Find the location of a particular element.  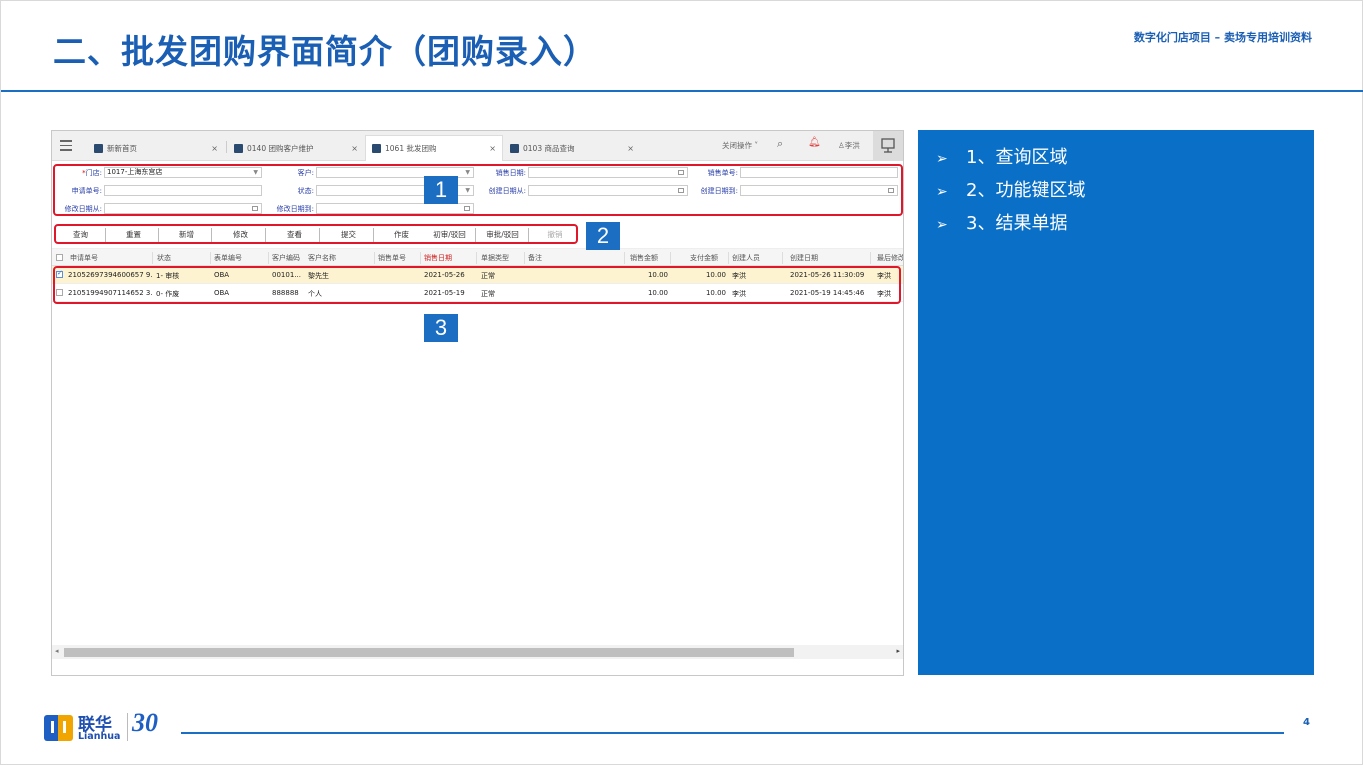

user-menu: ♙李洪 is located at coordinates (849, 145).